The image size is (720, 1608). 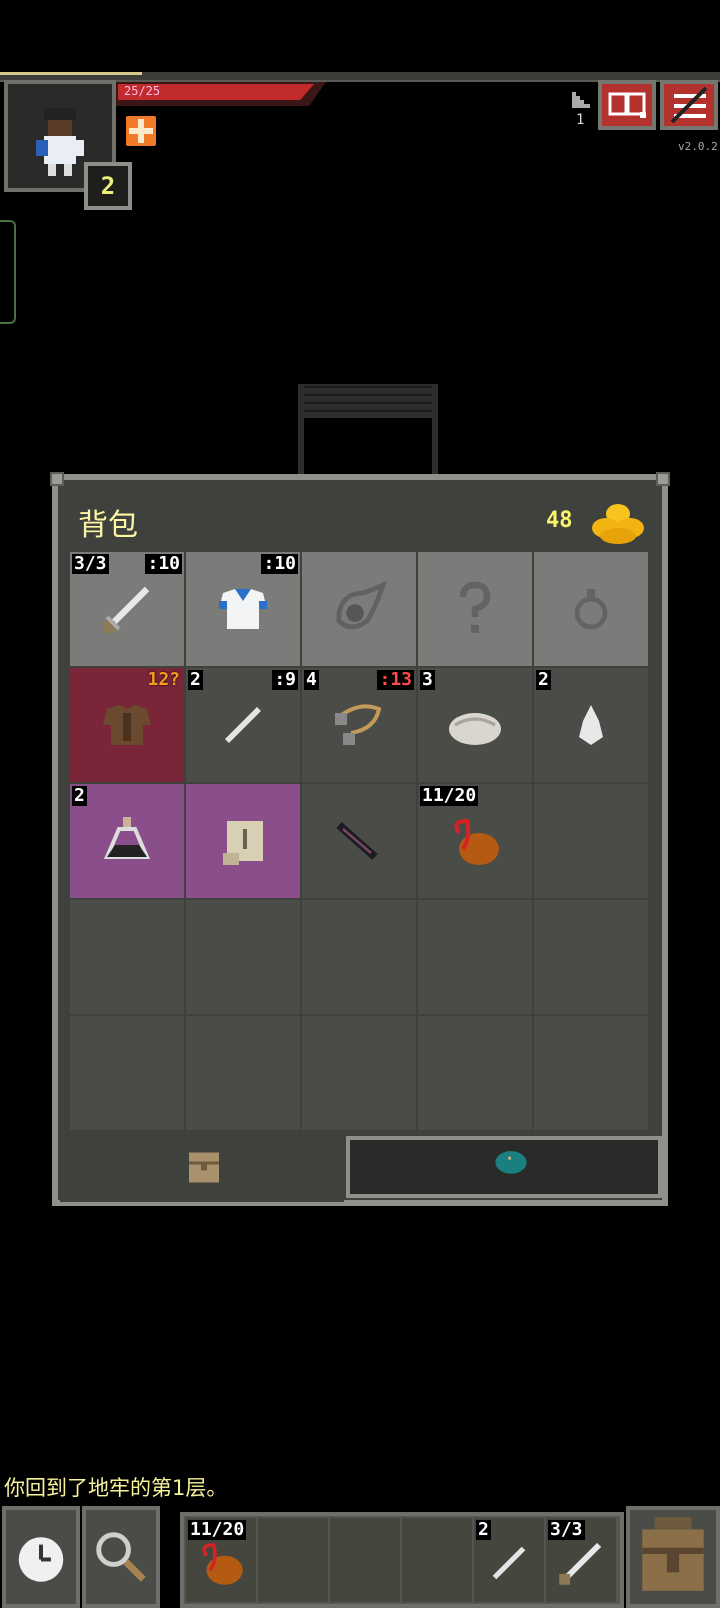 What do you see at coordinates (511, 1162) in the screenshot?
I see `bag-tab-icon` at bounding box center [511, 1162].